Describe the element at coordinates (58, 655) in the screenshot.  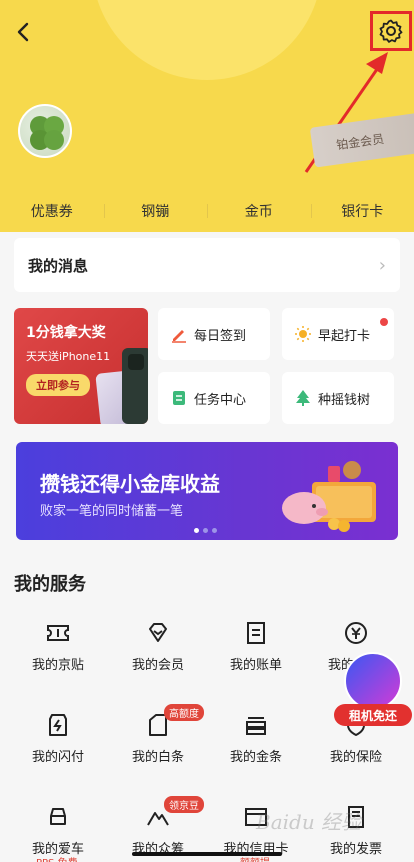
I see `service-jingtie: 我的京贴` at that location.